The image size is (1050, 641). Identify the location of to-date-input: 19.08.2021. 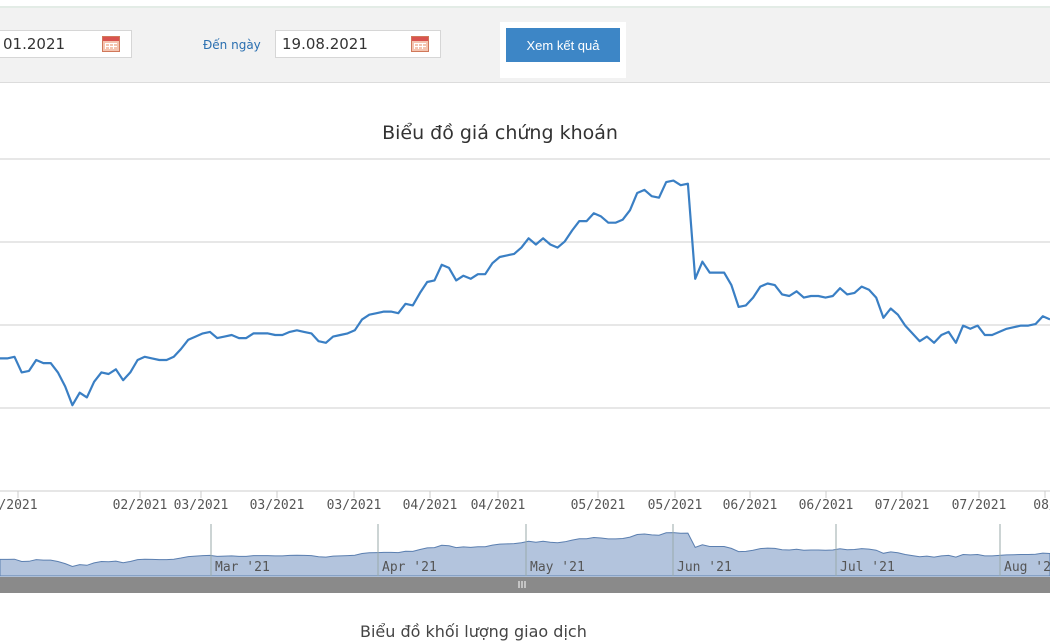
(358, 44).